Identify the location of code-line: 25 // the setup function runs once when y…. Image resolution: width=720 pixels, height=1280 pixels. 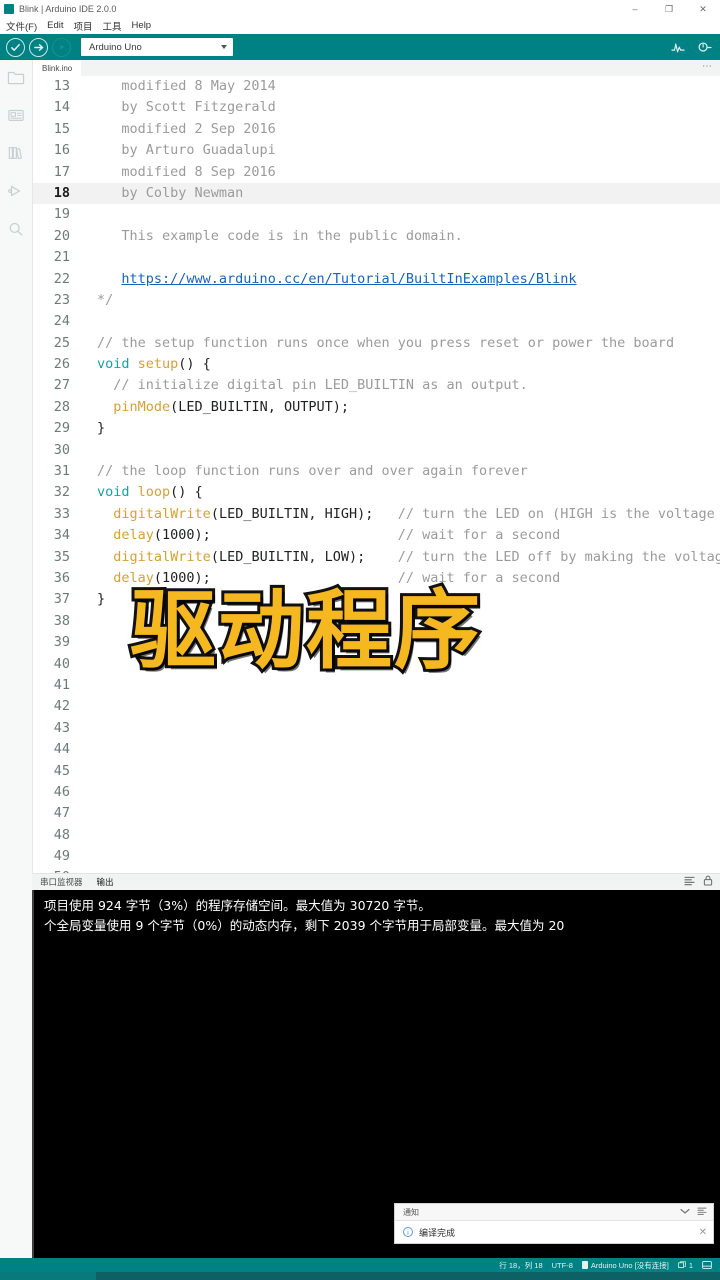
(376, 343).